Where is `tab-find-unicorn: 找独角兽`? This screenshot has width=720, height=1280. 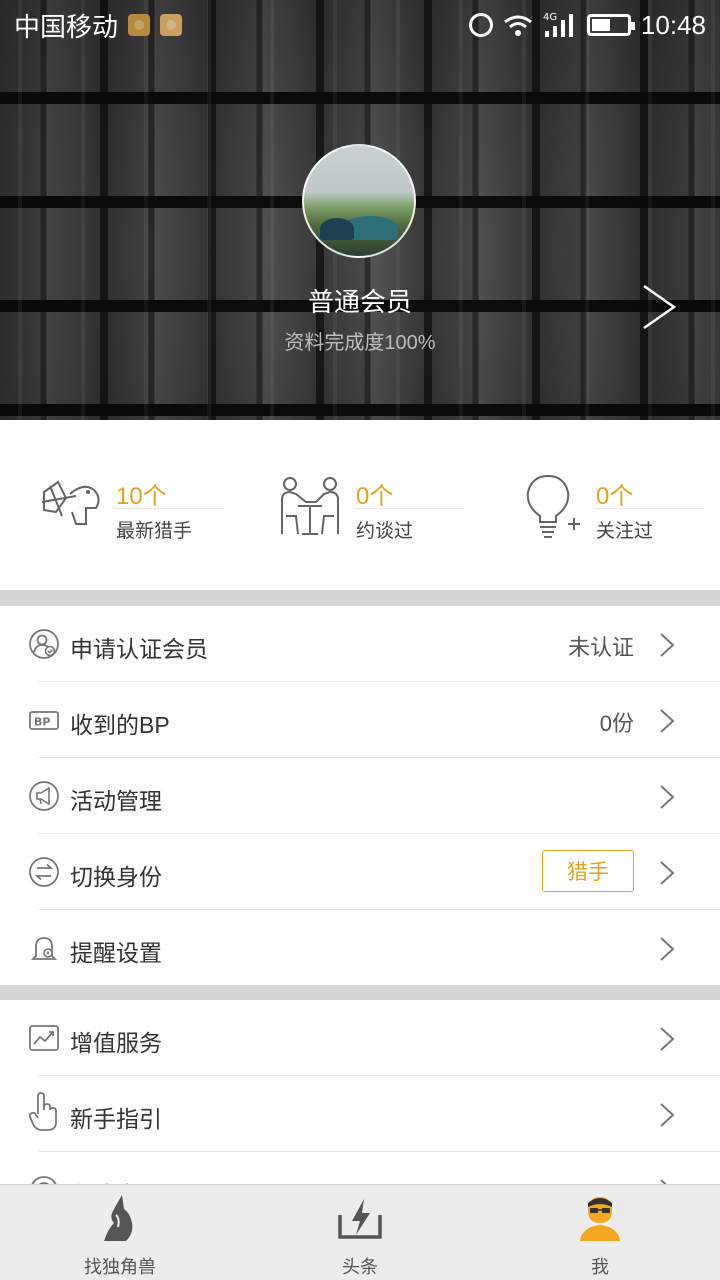
tab-find-unicorn: 找独角兽 is located at coordinates (120, 1232).